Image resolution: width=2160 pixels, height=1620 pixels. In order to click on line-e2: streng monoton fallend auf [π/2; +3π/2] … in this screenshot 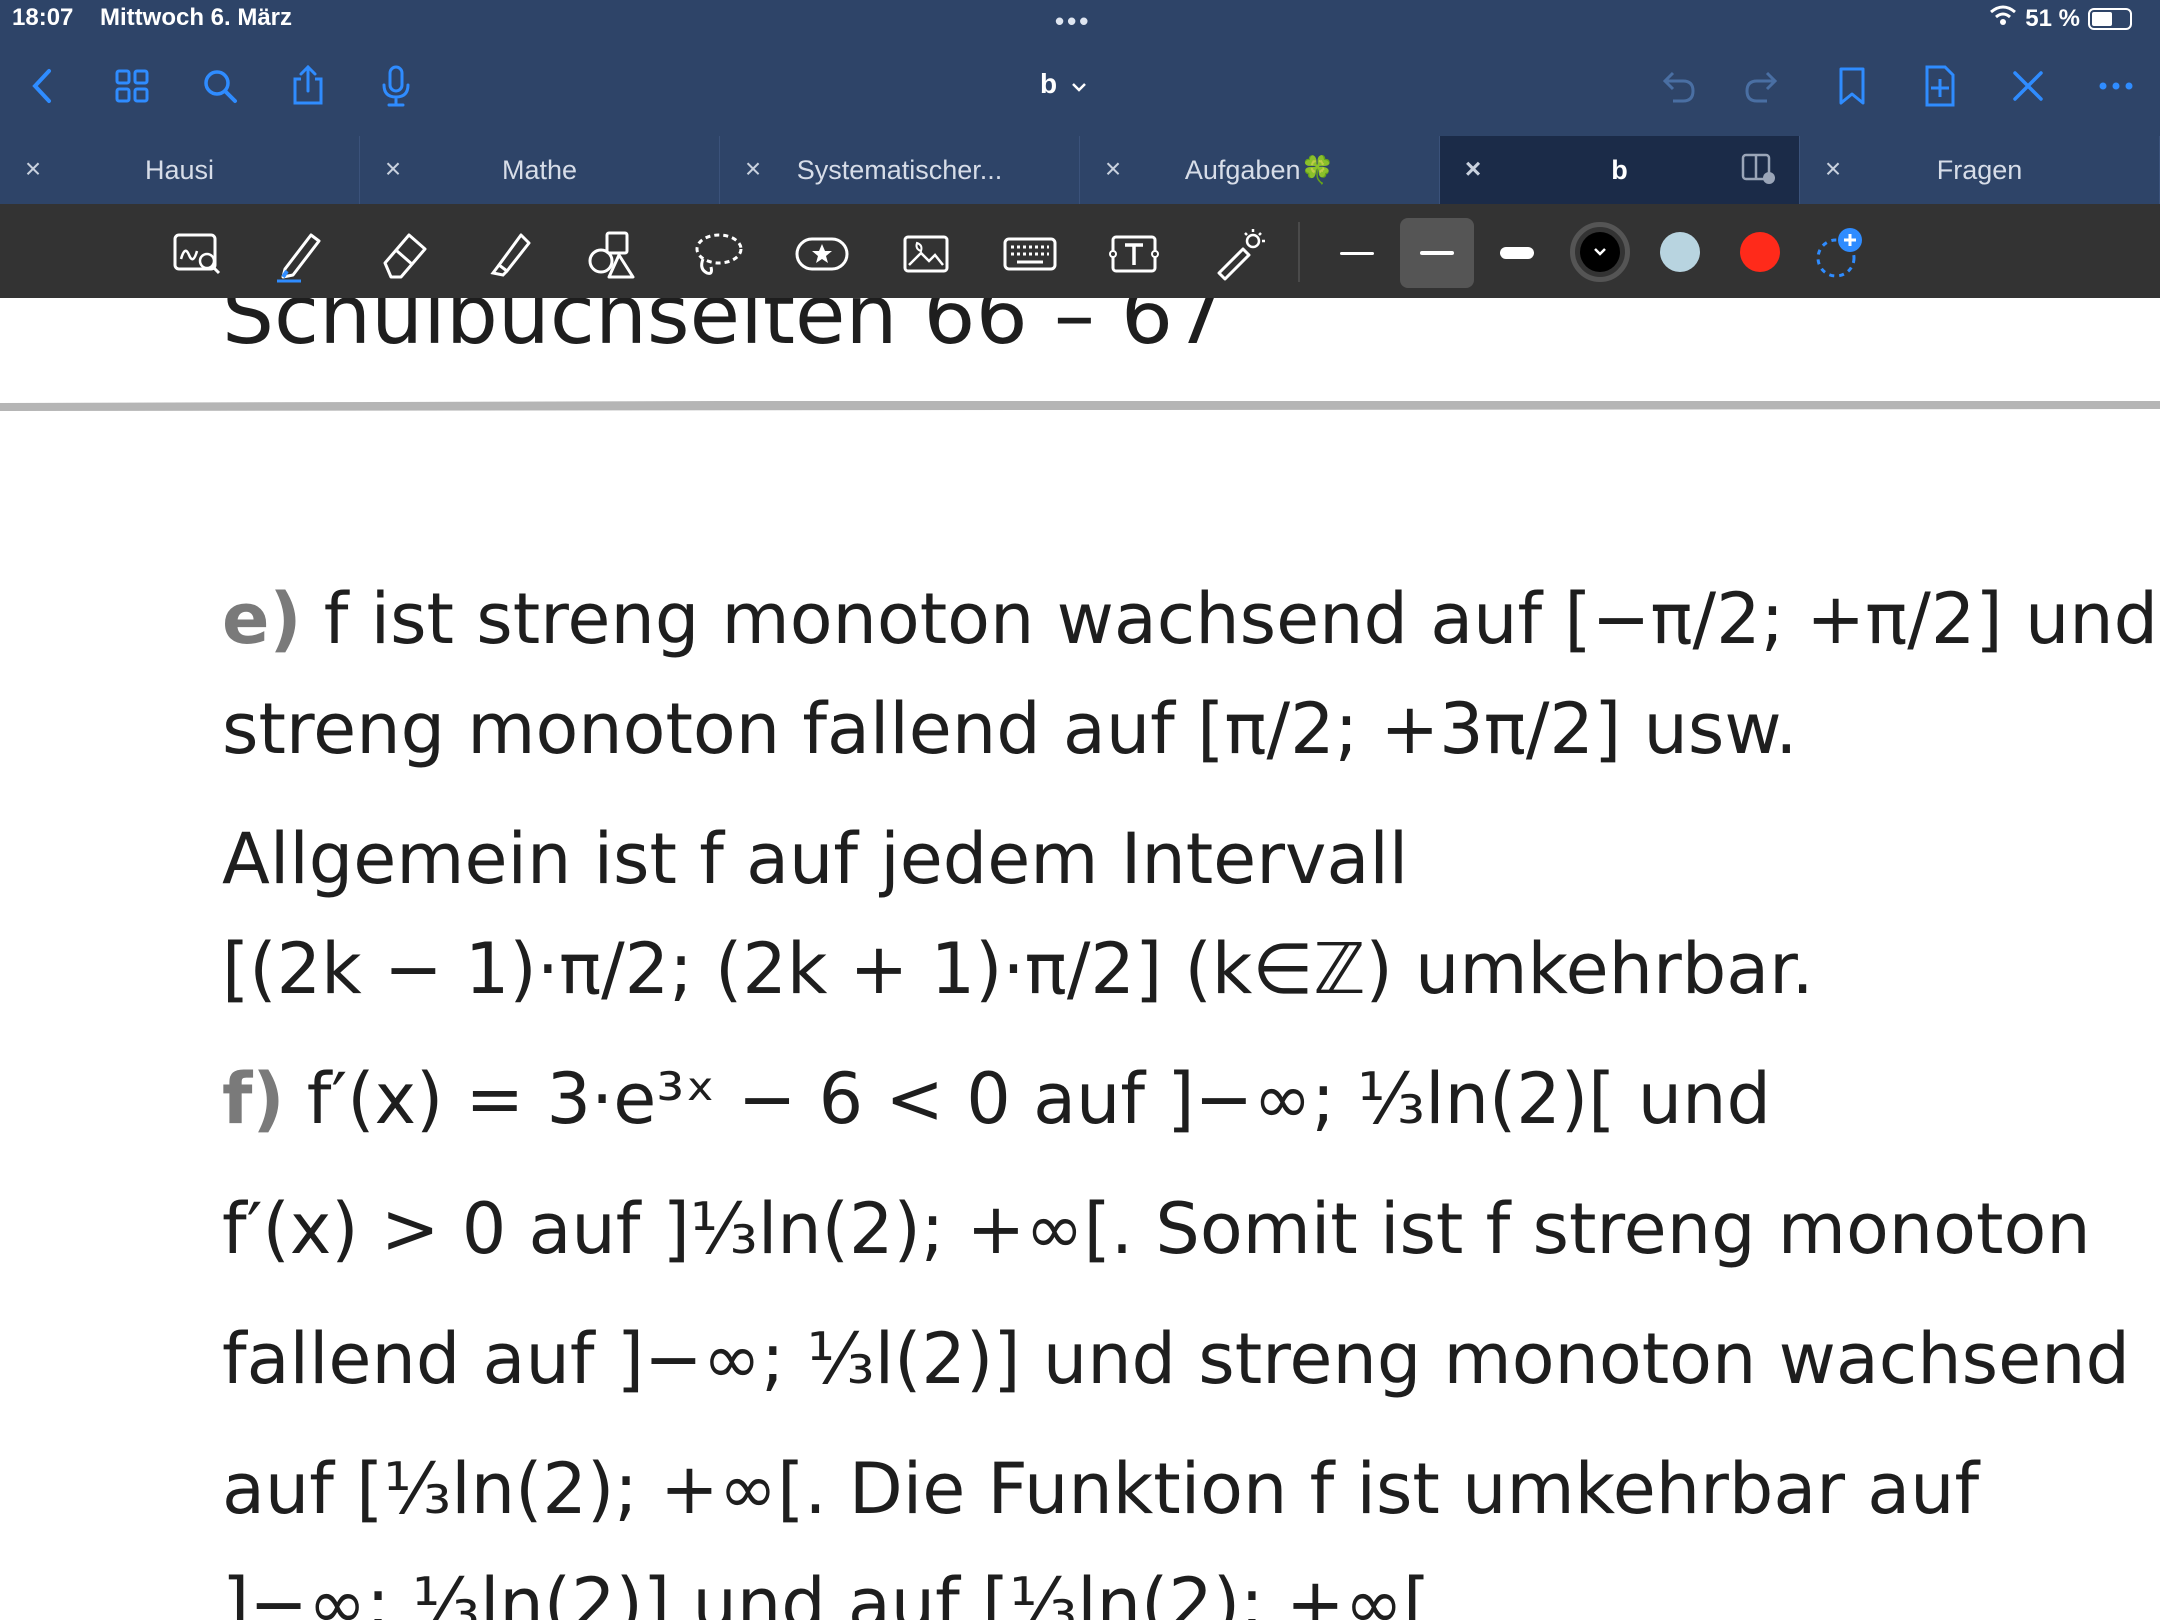, I will do `click(1009, 729)`.